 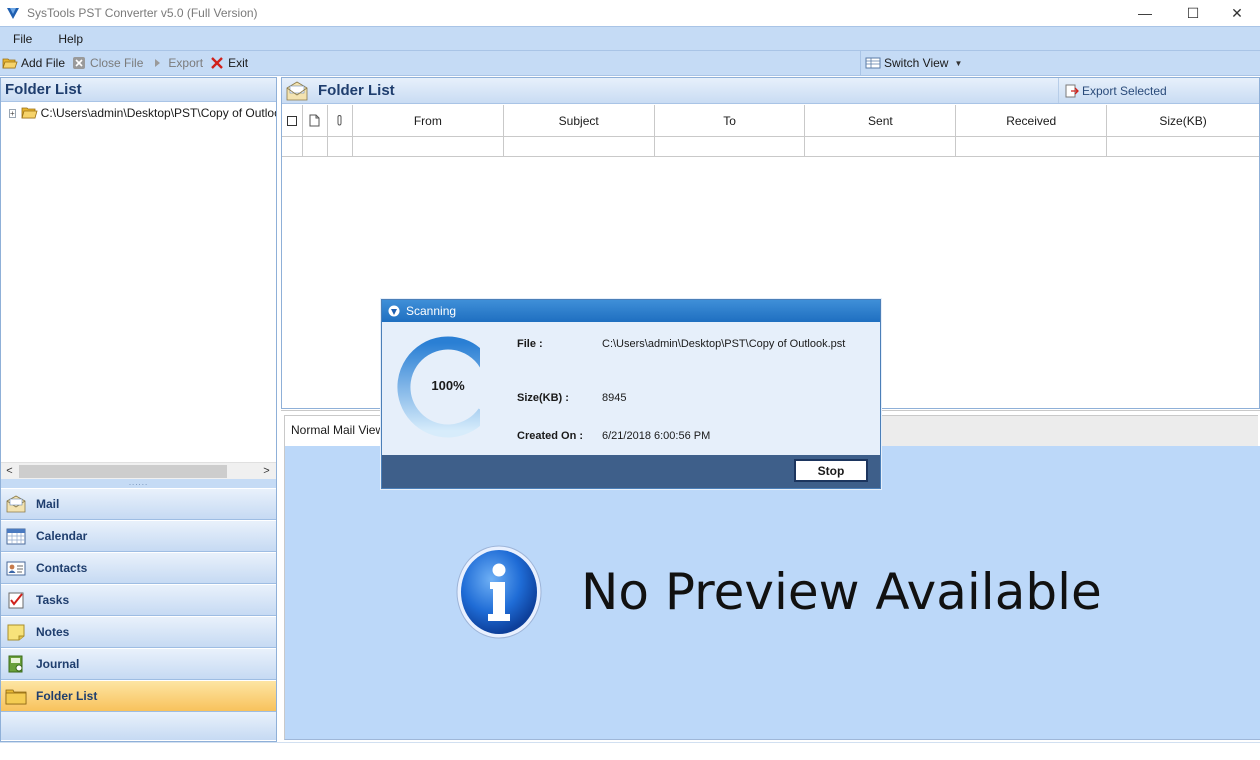 I want to click on table-row, so click(x=770, y=147).